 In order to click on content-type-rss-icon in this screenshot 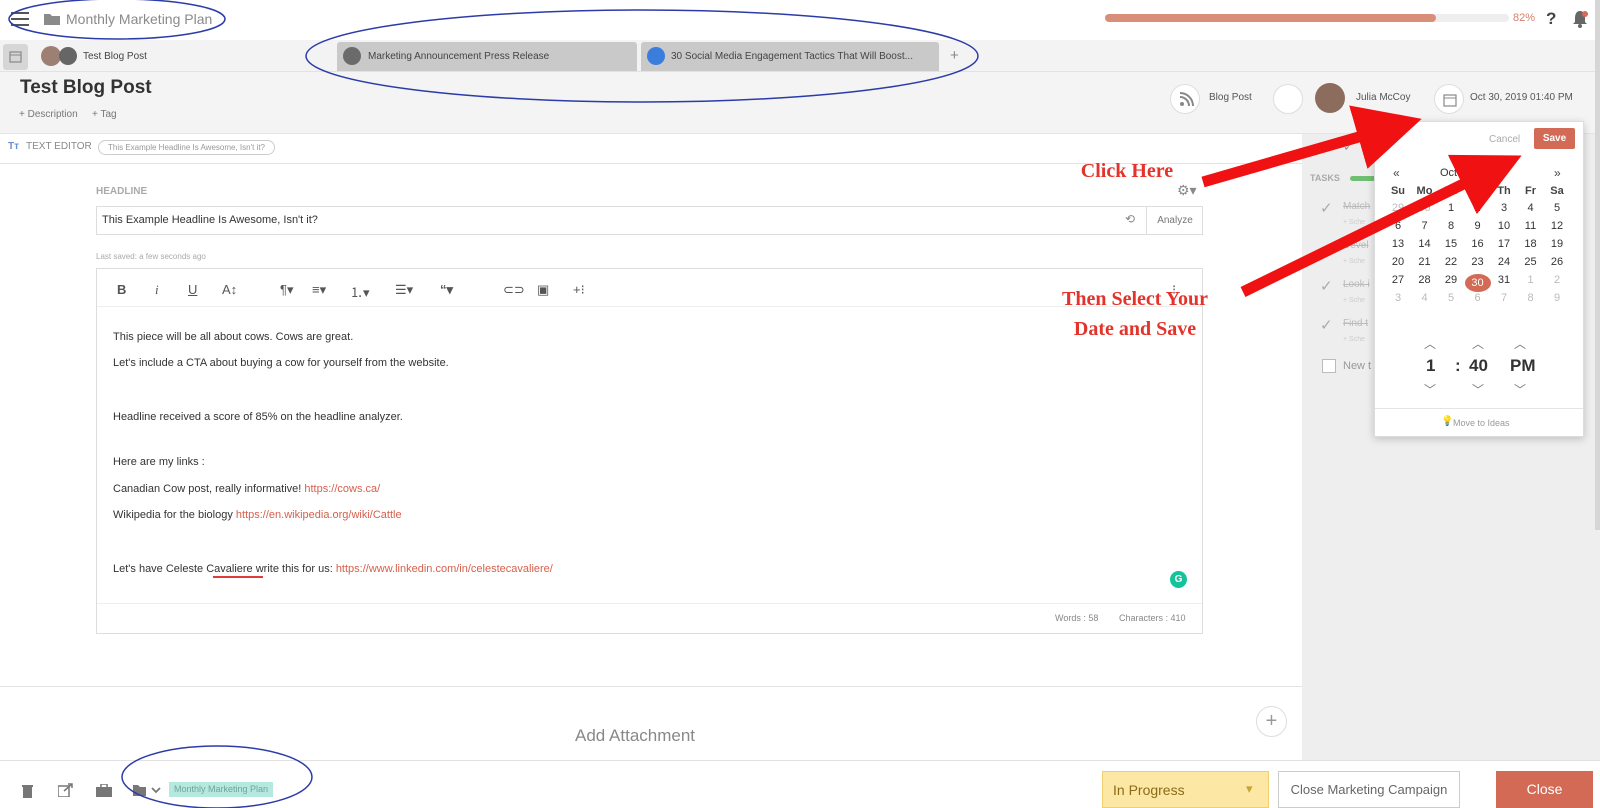, I will do `click(1185, 99)`.